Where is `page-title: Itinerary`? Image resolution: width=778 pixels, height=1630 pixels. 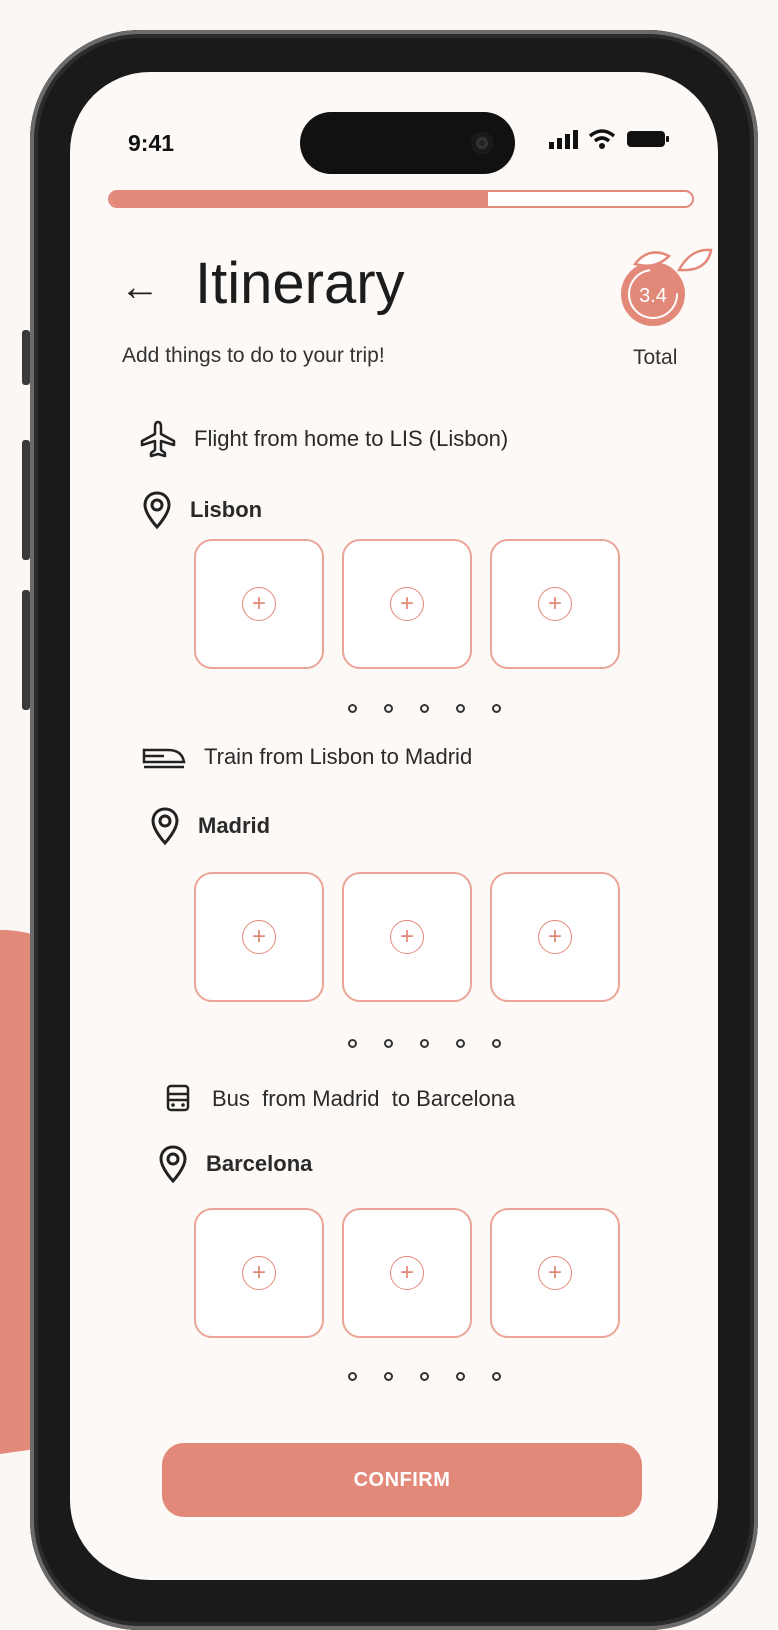
page-title: Itinerary is located at coordinates (300, 283).